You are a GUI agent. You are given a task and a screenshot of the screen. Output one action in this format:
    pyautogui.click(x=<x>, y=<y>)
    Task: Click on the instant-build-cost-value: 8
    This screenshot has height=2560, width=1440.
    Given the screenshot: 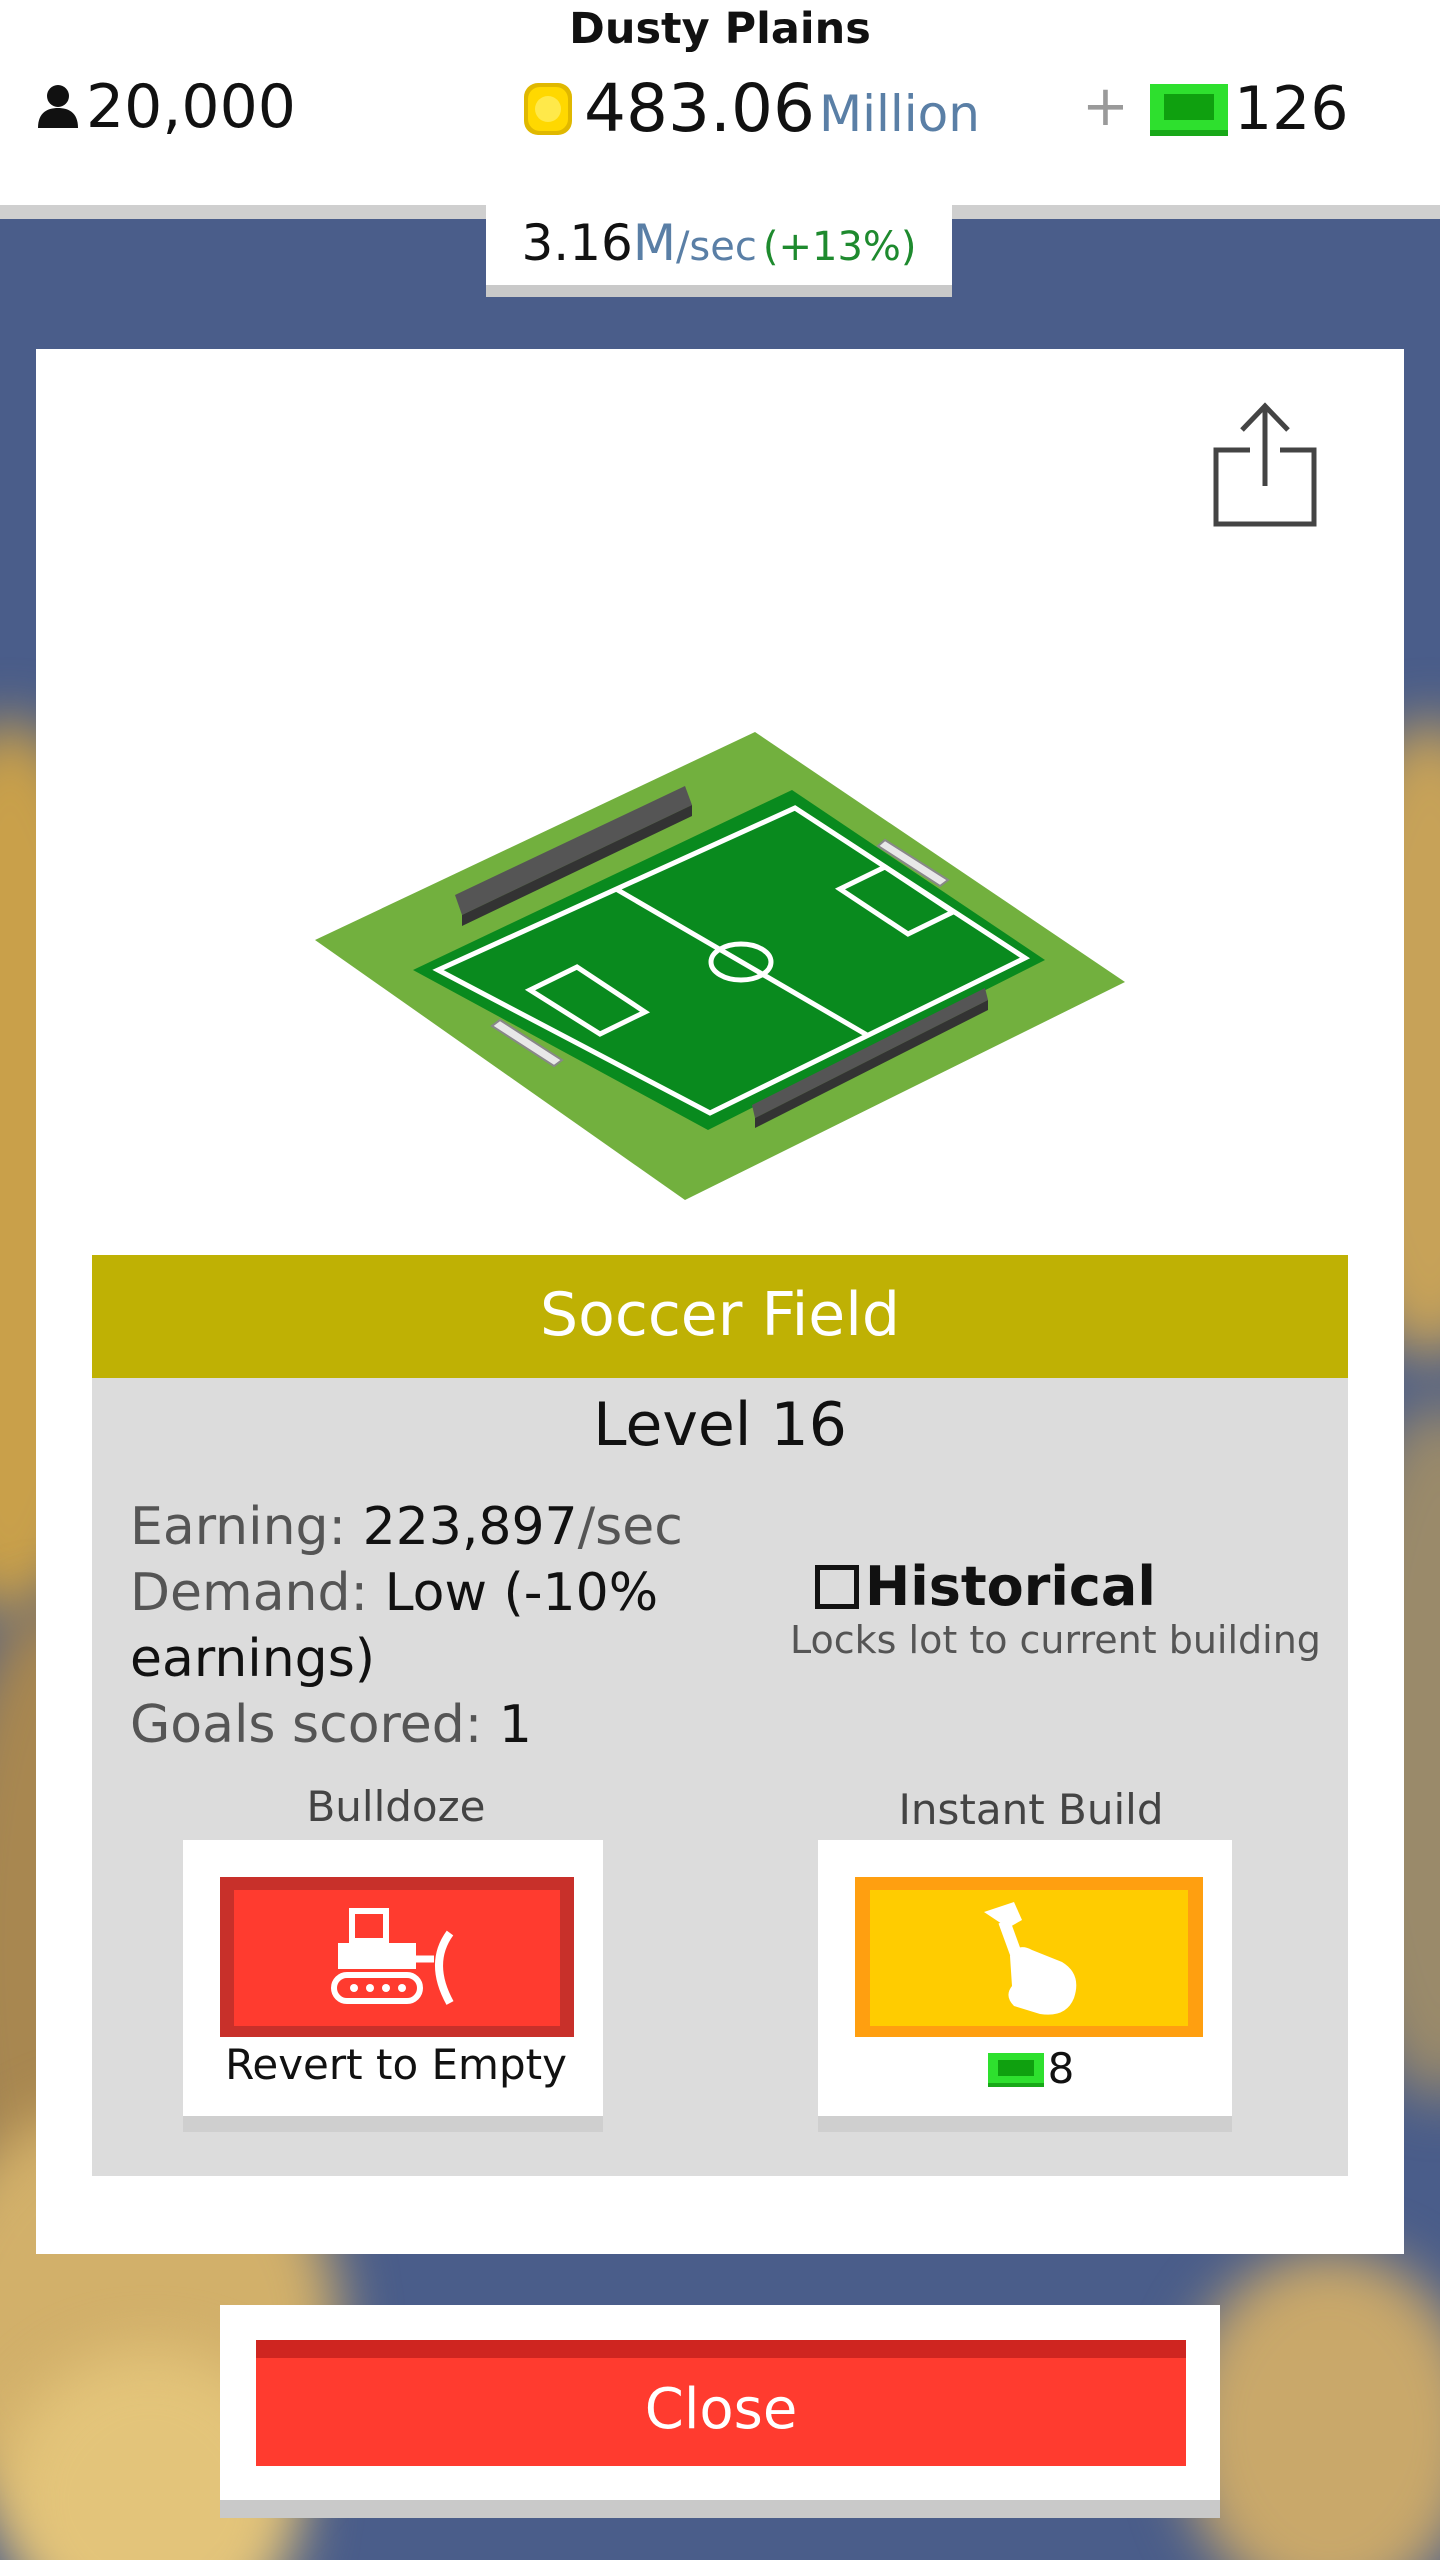 What is the action you would take?
    pyautogui.click(x=1061, y=2068)
    